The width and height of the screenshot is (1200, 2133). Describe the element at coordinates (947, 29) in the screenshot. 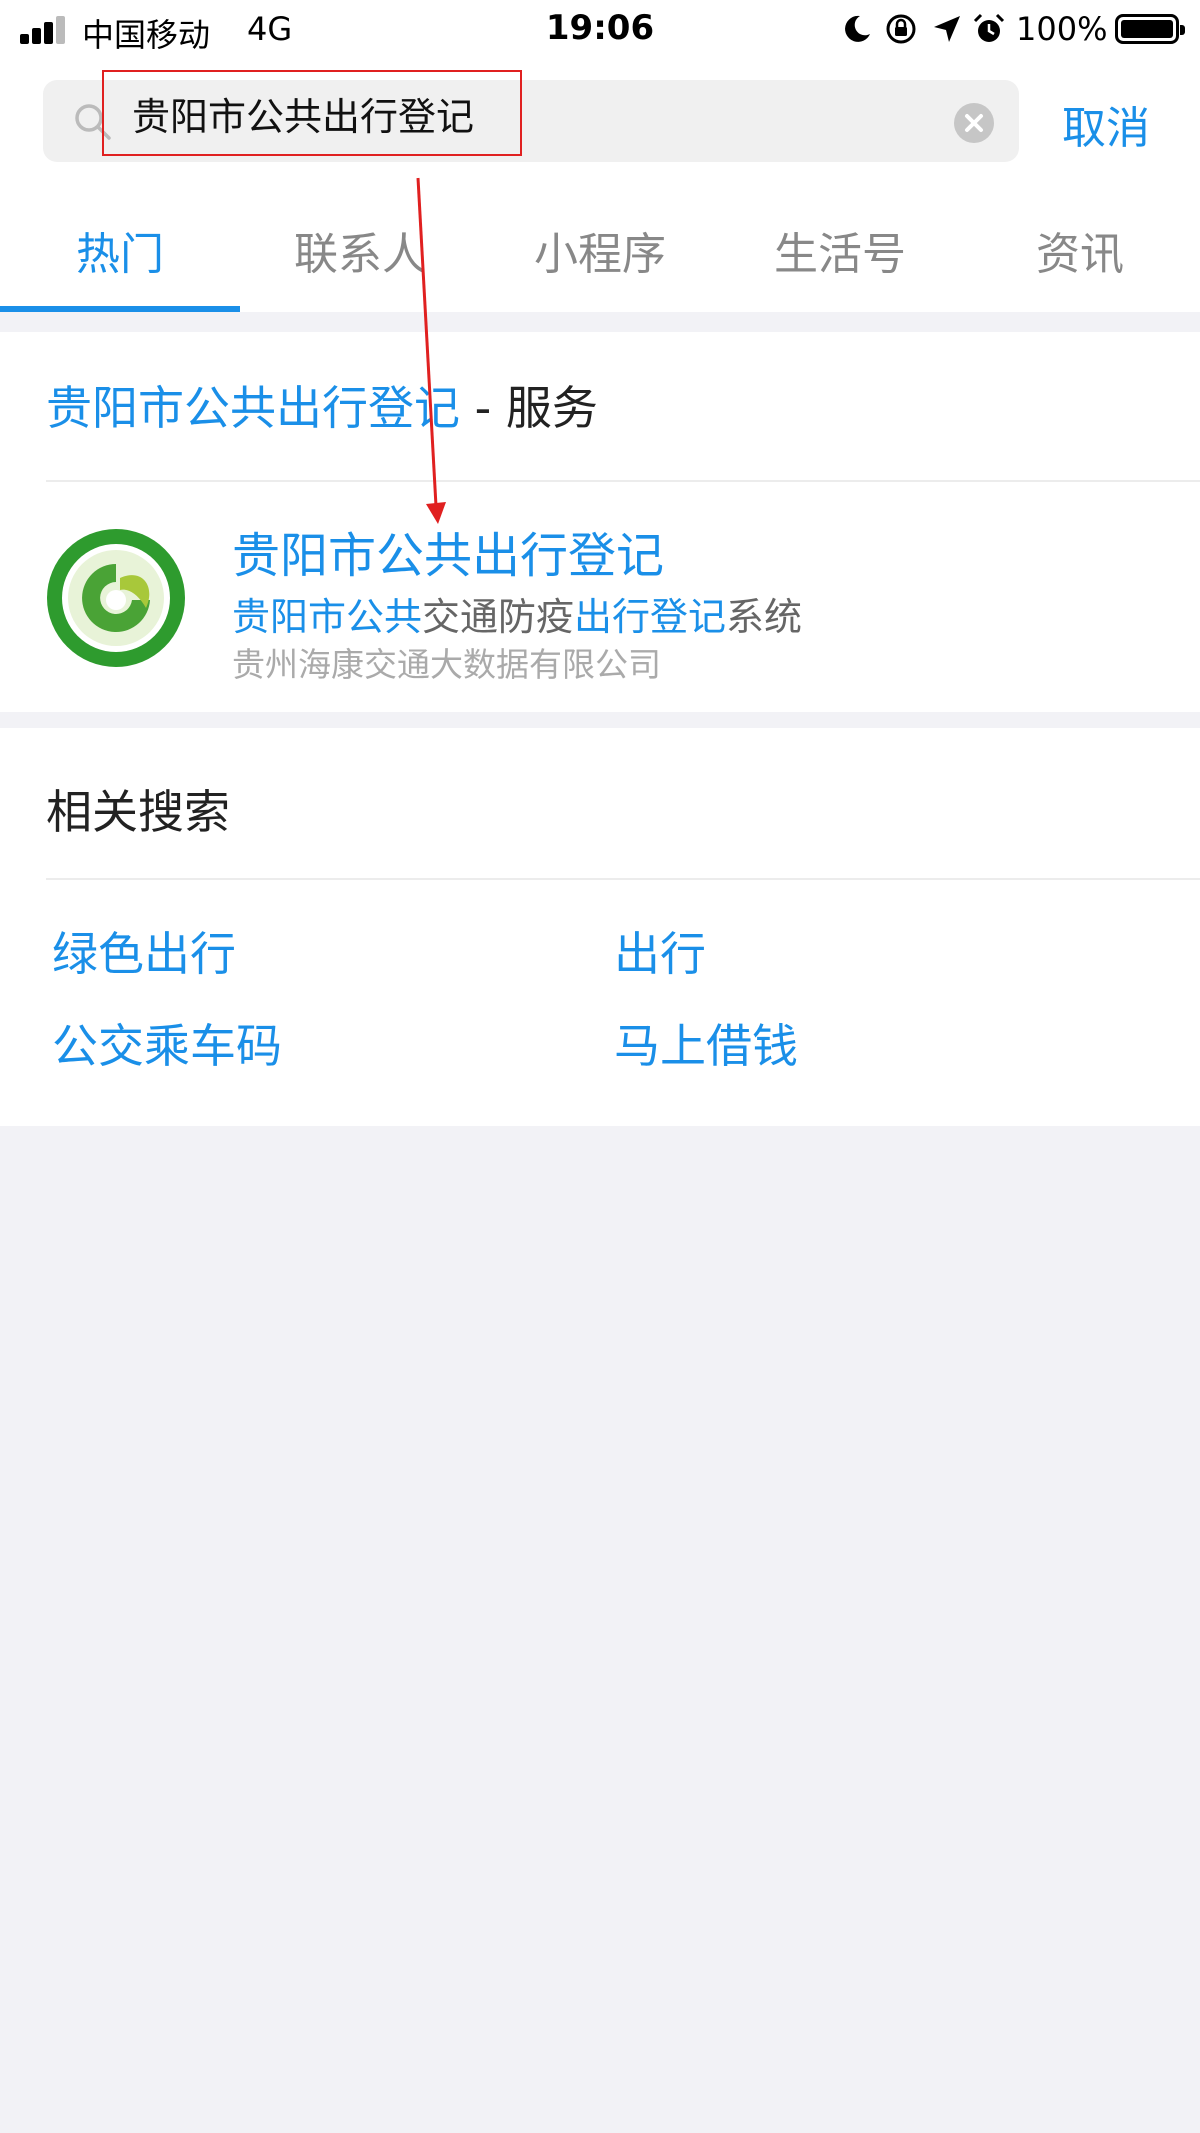

I see `location-icon` at that location.